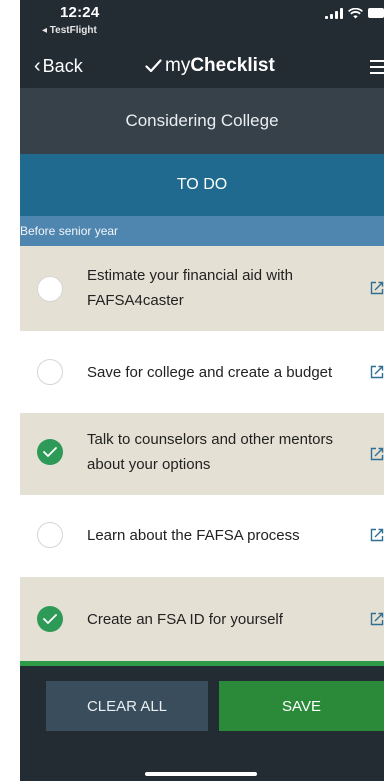  I want to click on brand-prefix: my, so click(178, 65).